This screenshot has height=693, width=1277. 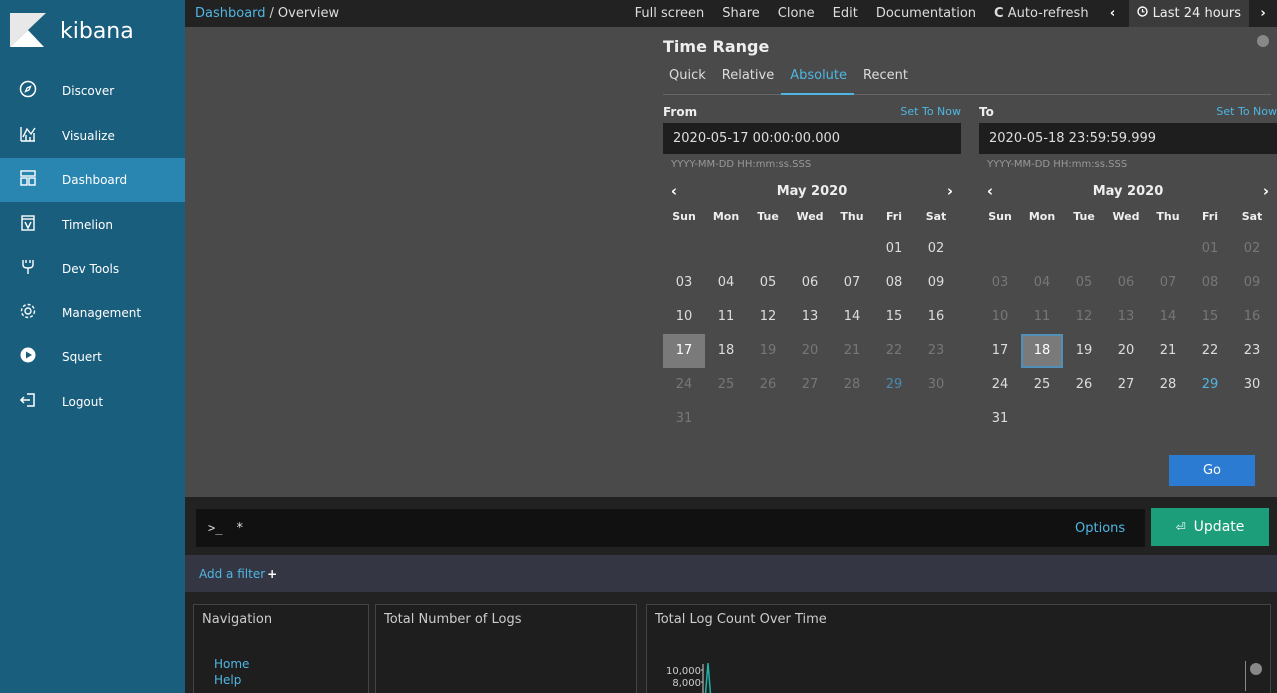 What do you see at coordinates (1042, 317) in the screenshot?
I see `to-calendar-day: 11` at bounding box center [1042, 317].